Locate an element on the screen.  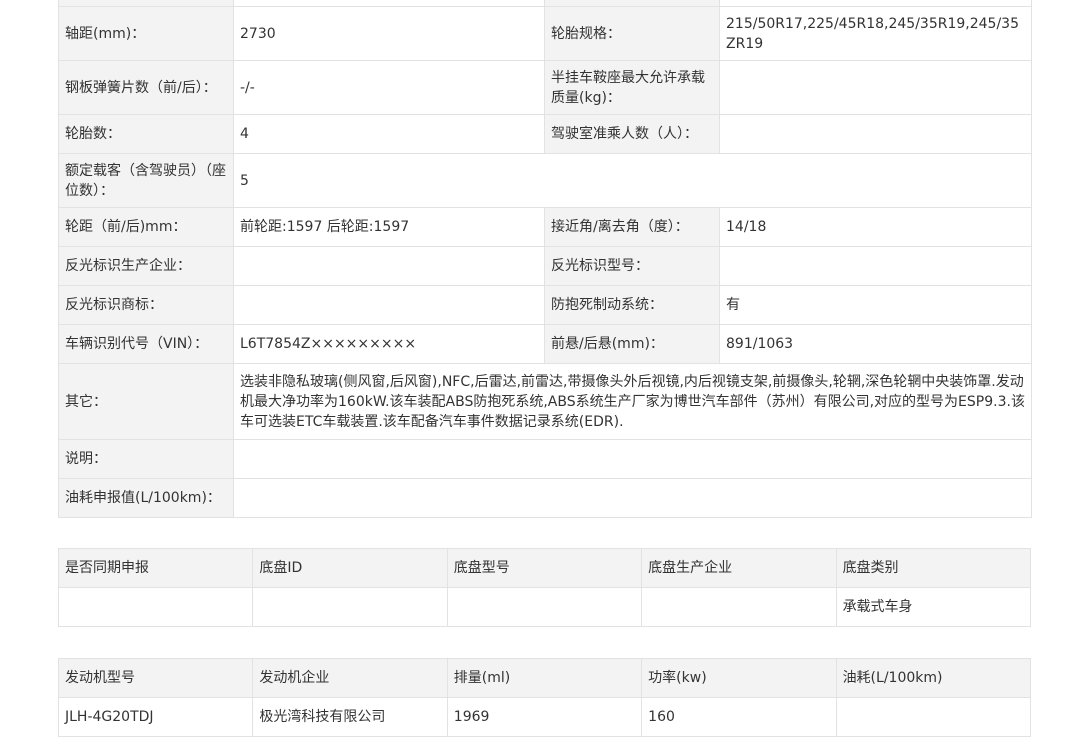
column-header: 排量(ml) is located at coordinates (544, 678).